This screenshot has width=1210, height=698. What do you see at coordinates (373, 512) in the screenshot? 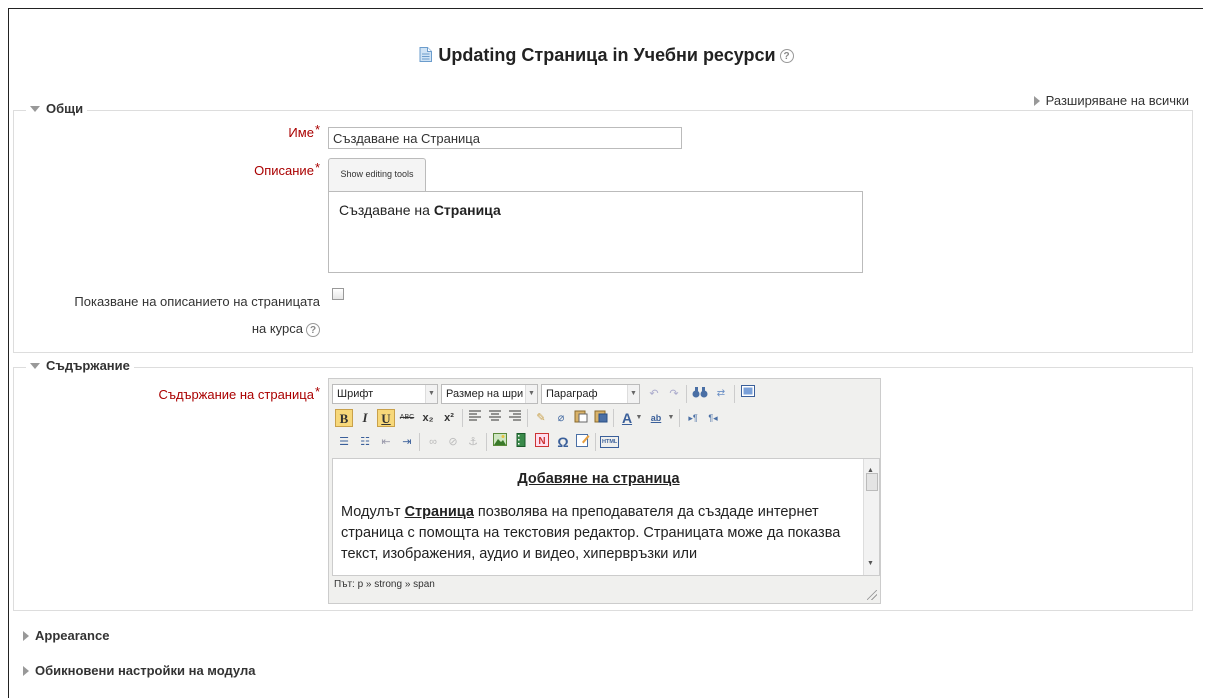
I see `editor-para-before: Модулът` at bounding box center [373, 512].